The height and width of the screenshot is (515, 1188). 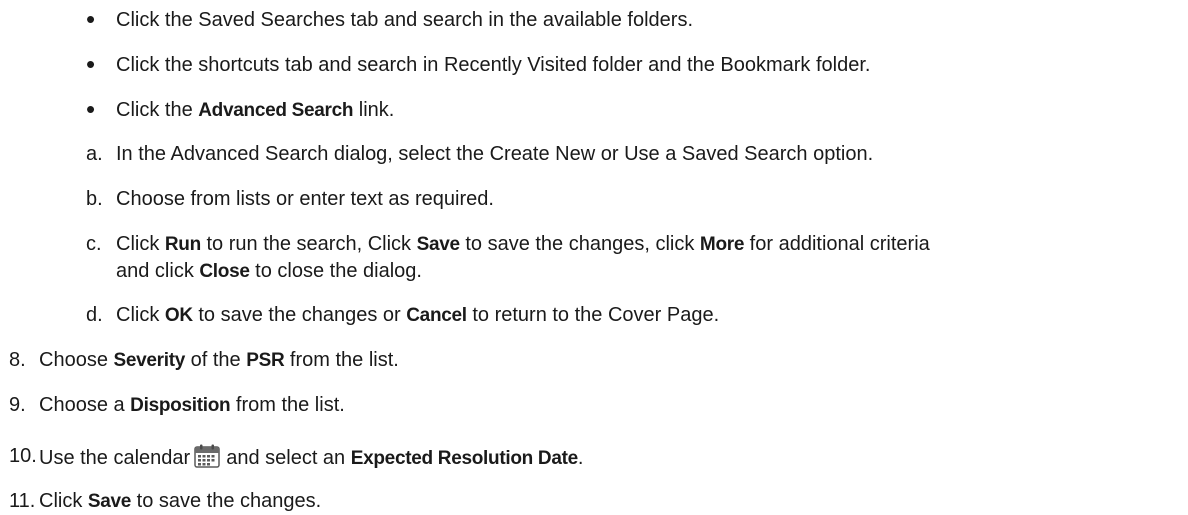 I want to click on substep-marker: a., so click(x=94, y=154).